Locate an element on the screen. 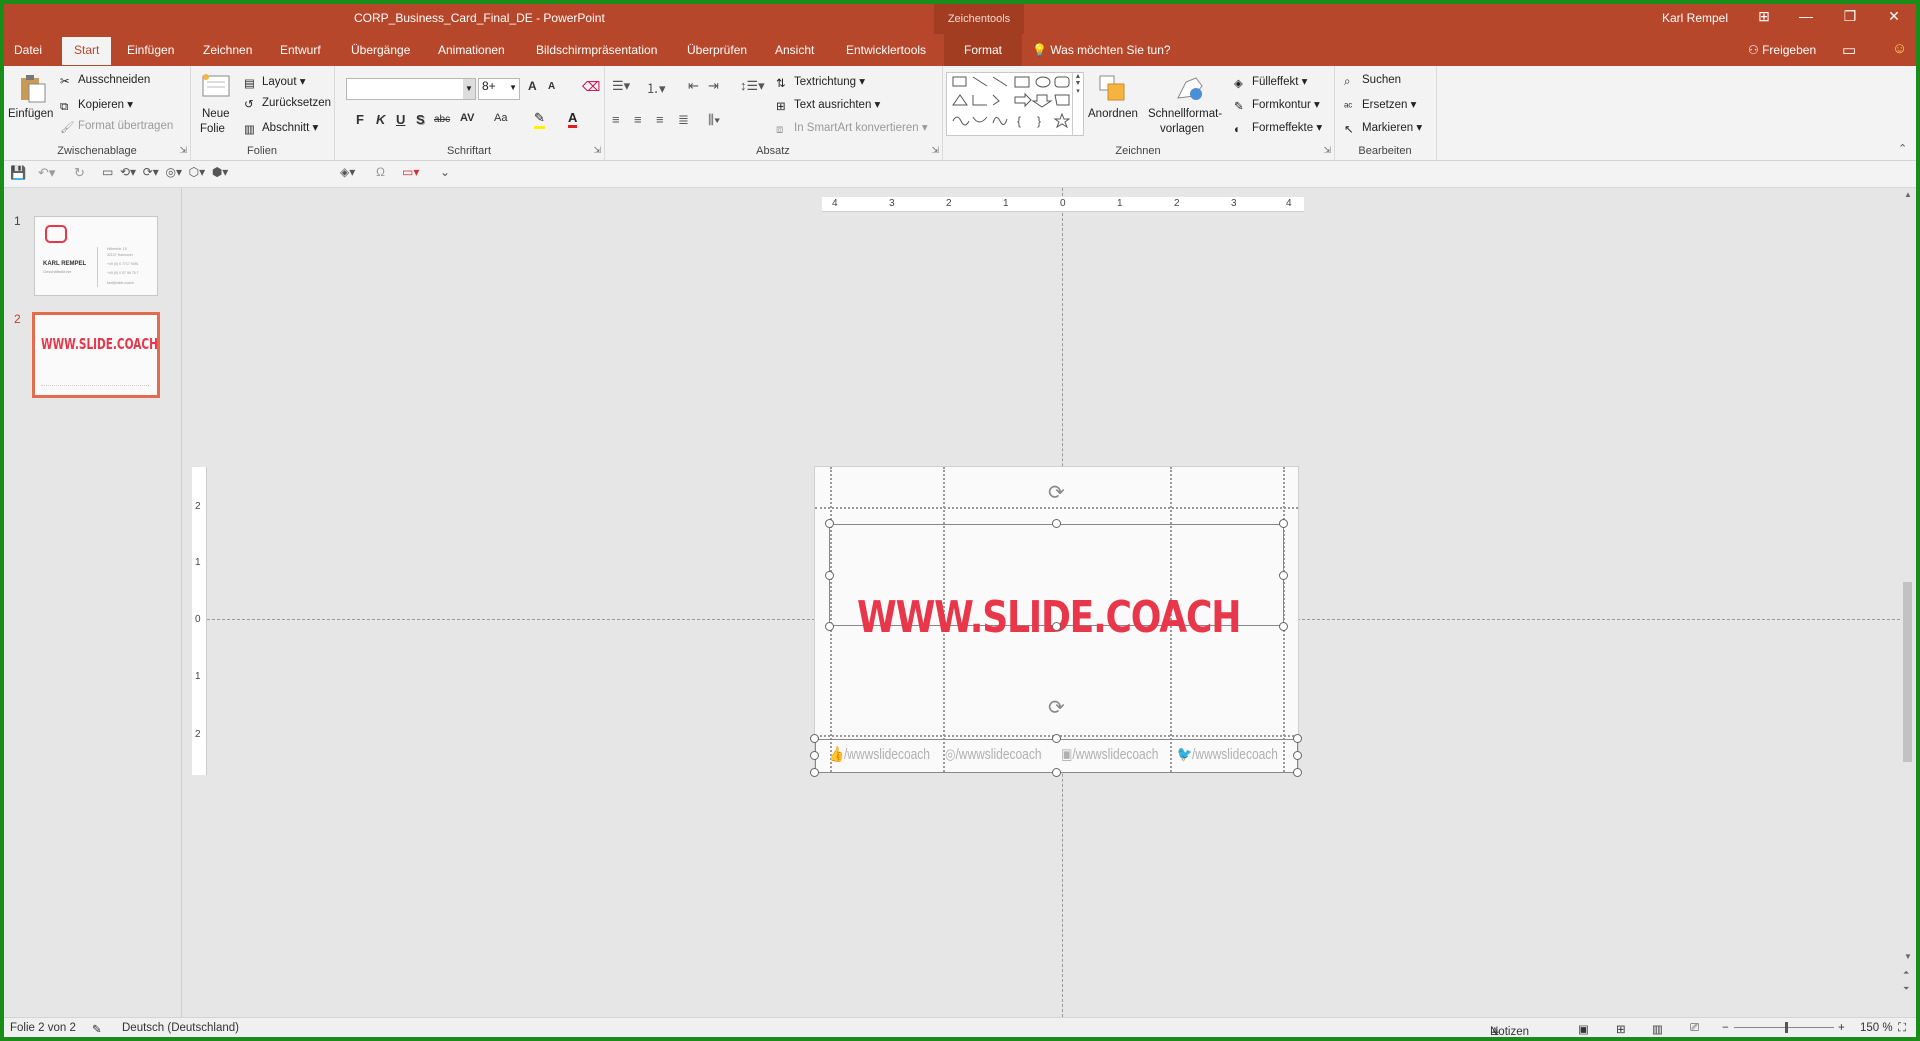  slide-canvas: WWW.SLIDE.COACH ⟳ ⟳ 👍/wwwslidecoach ◎/ww is located at coordinates (1056, 621).